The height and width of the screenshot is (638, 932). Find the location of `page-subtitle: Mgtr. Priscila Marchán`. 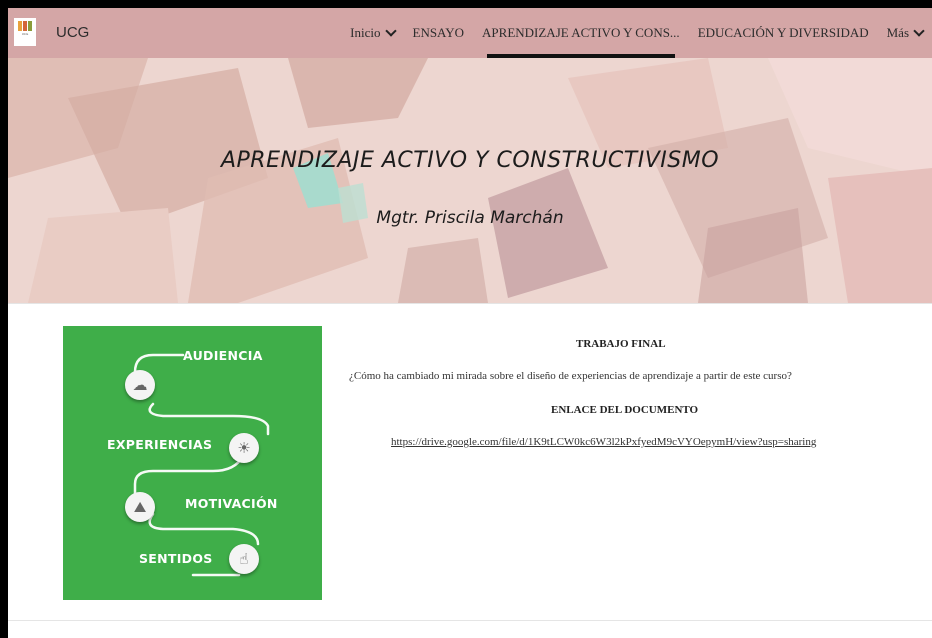

page-subtitle: Mgtr. Priscila Marchán is located at coordinates (470, 218).